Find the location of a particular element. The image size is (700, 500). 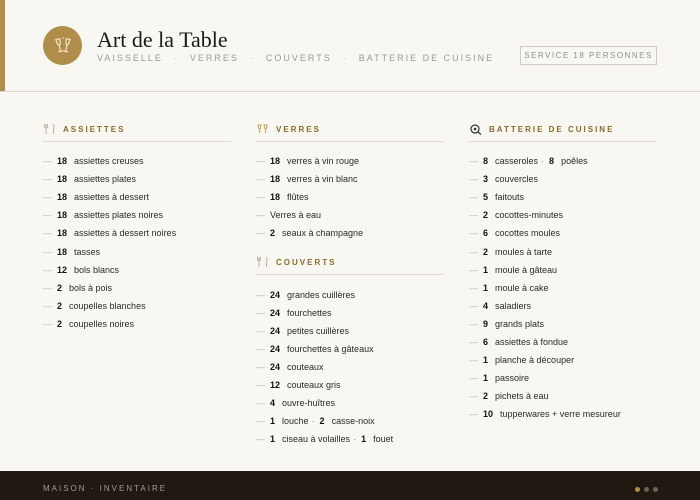

section-header-batterie: BATTERIE DE CUISINE is located at coordinates (564, 129).